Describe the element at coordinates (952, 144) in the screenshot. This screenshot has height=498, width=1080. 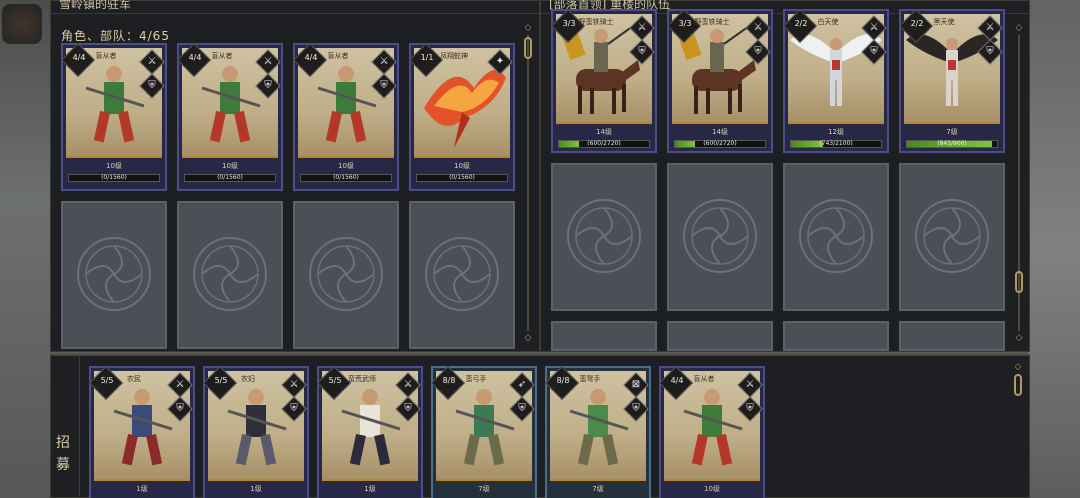
I see `xp-bar: (843/900)` at that location.